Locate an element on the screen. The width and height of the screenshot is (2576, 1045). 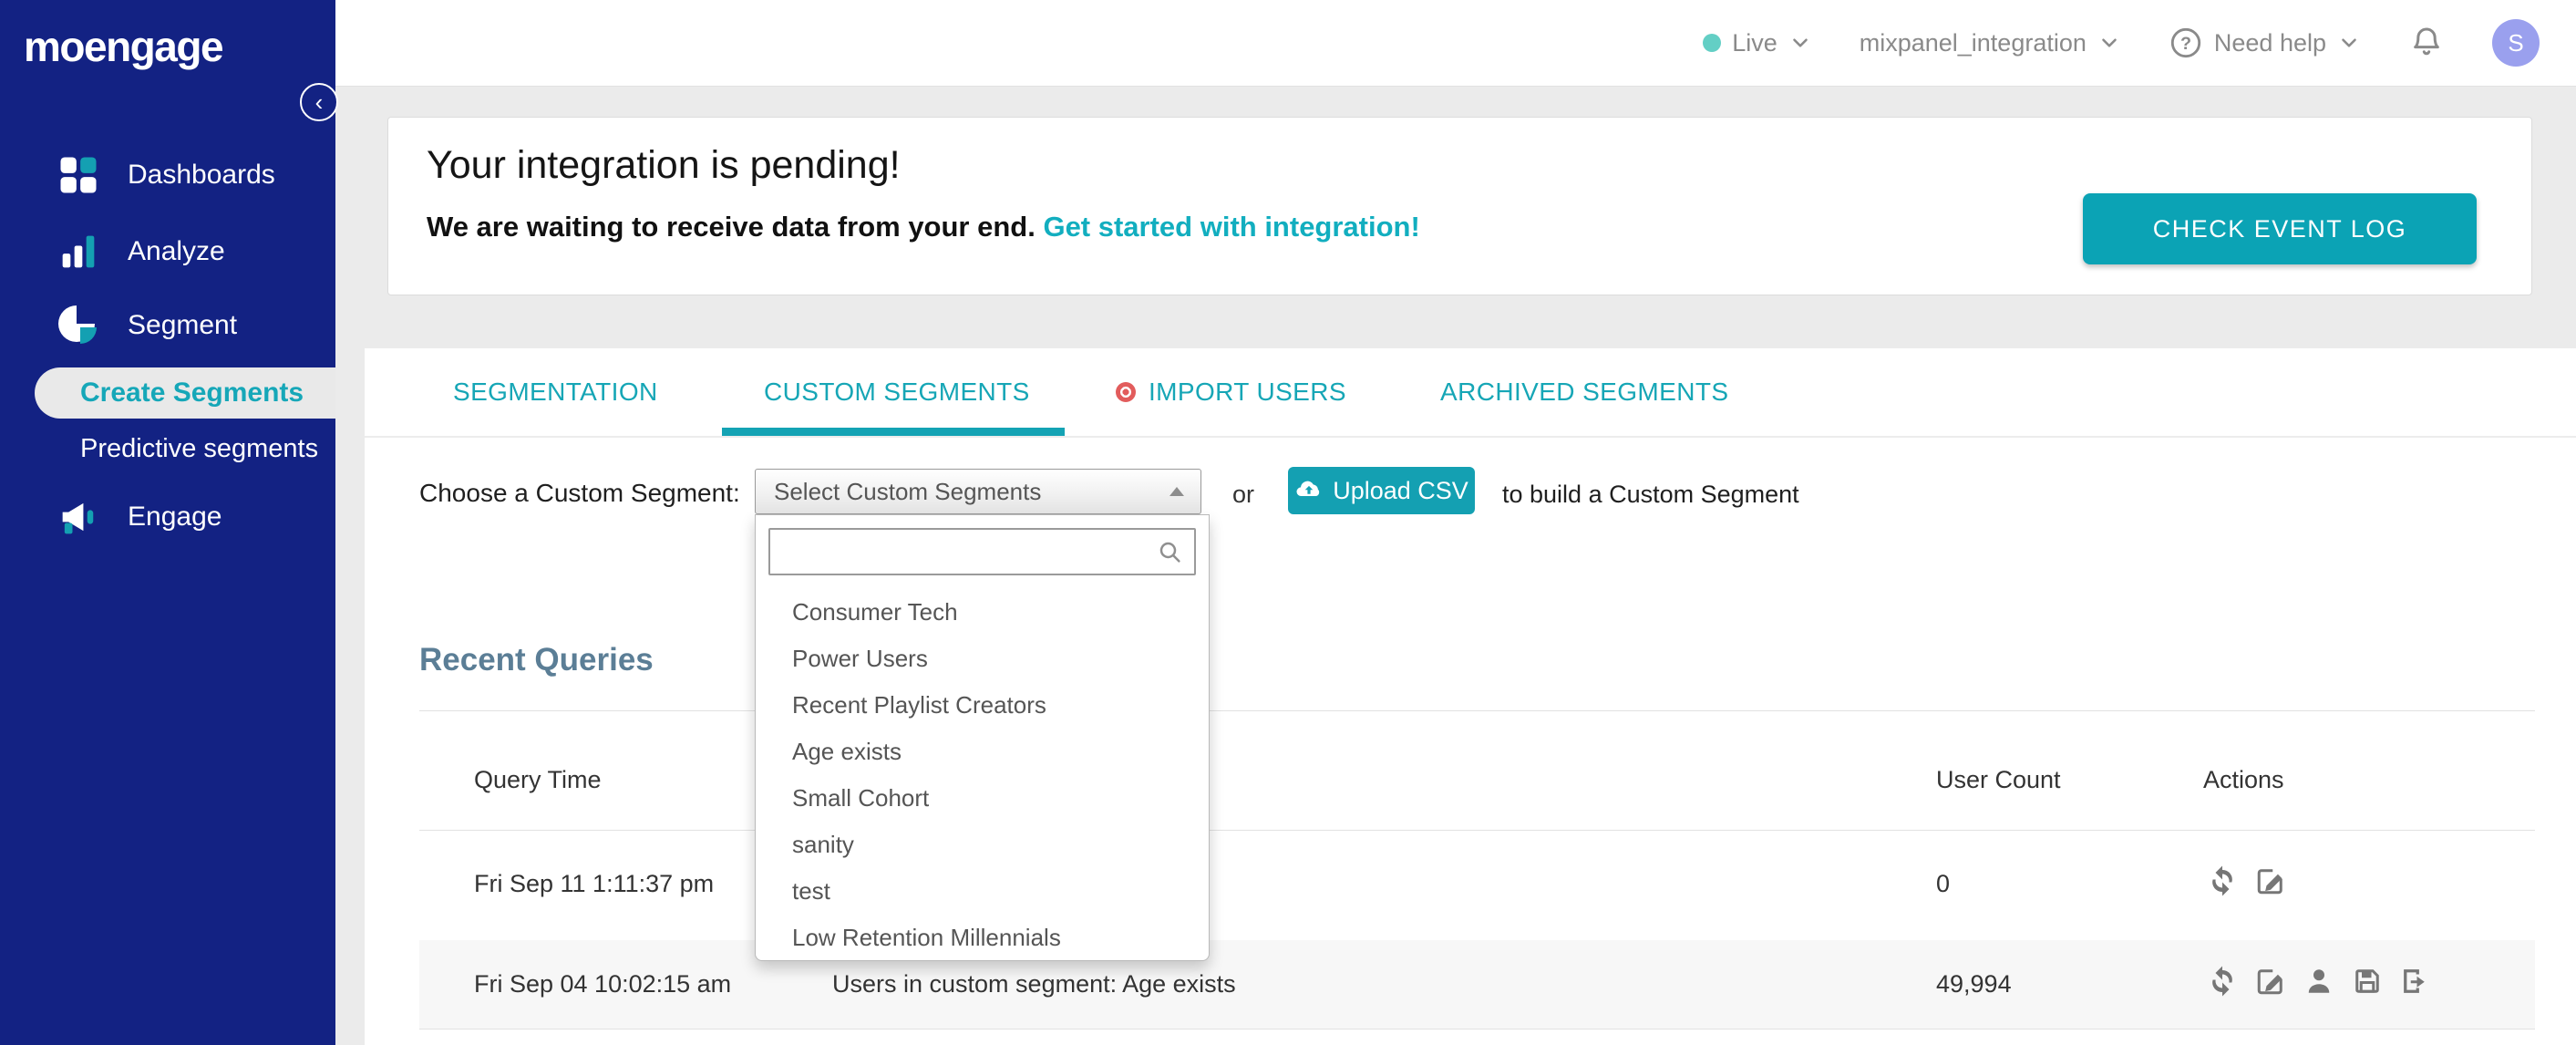
dropdown-option: Power Users is located at coordinates (982, 659).